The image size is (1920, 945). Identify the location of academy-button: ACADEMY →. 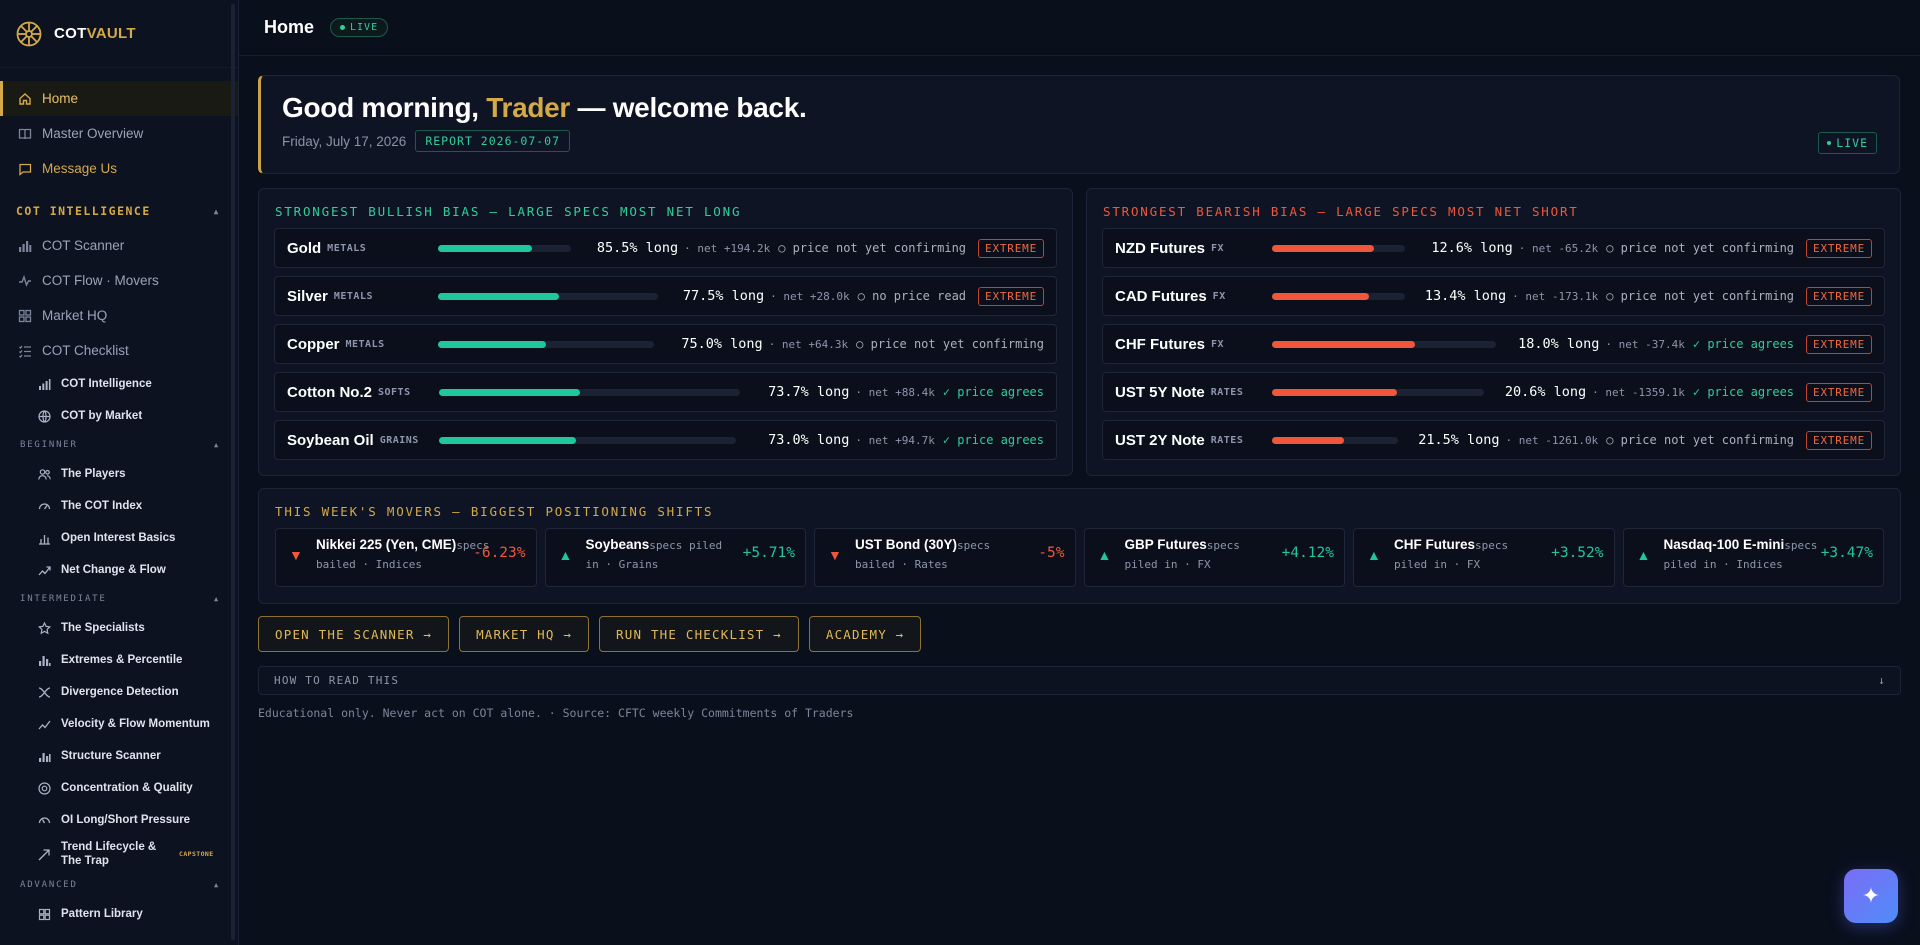
(865, 634).